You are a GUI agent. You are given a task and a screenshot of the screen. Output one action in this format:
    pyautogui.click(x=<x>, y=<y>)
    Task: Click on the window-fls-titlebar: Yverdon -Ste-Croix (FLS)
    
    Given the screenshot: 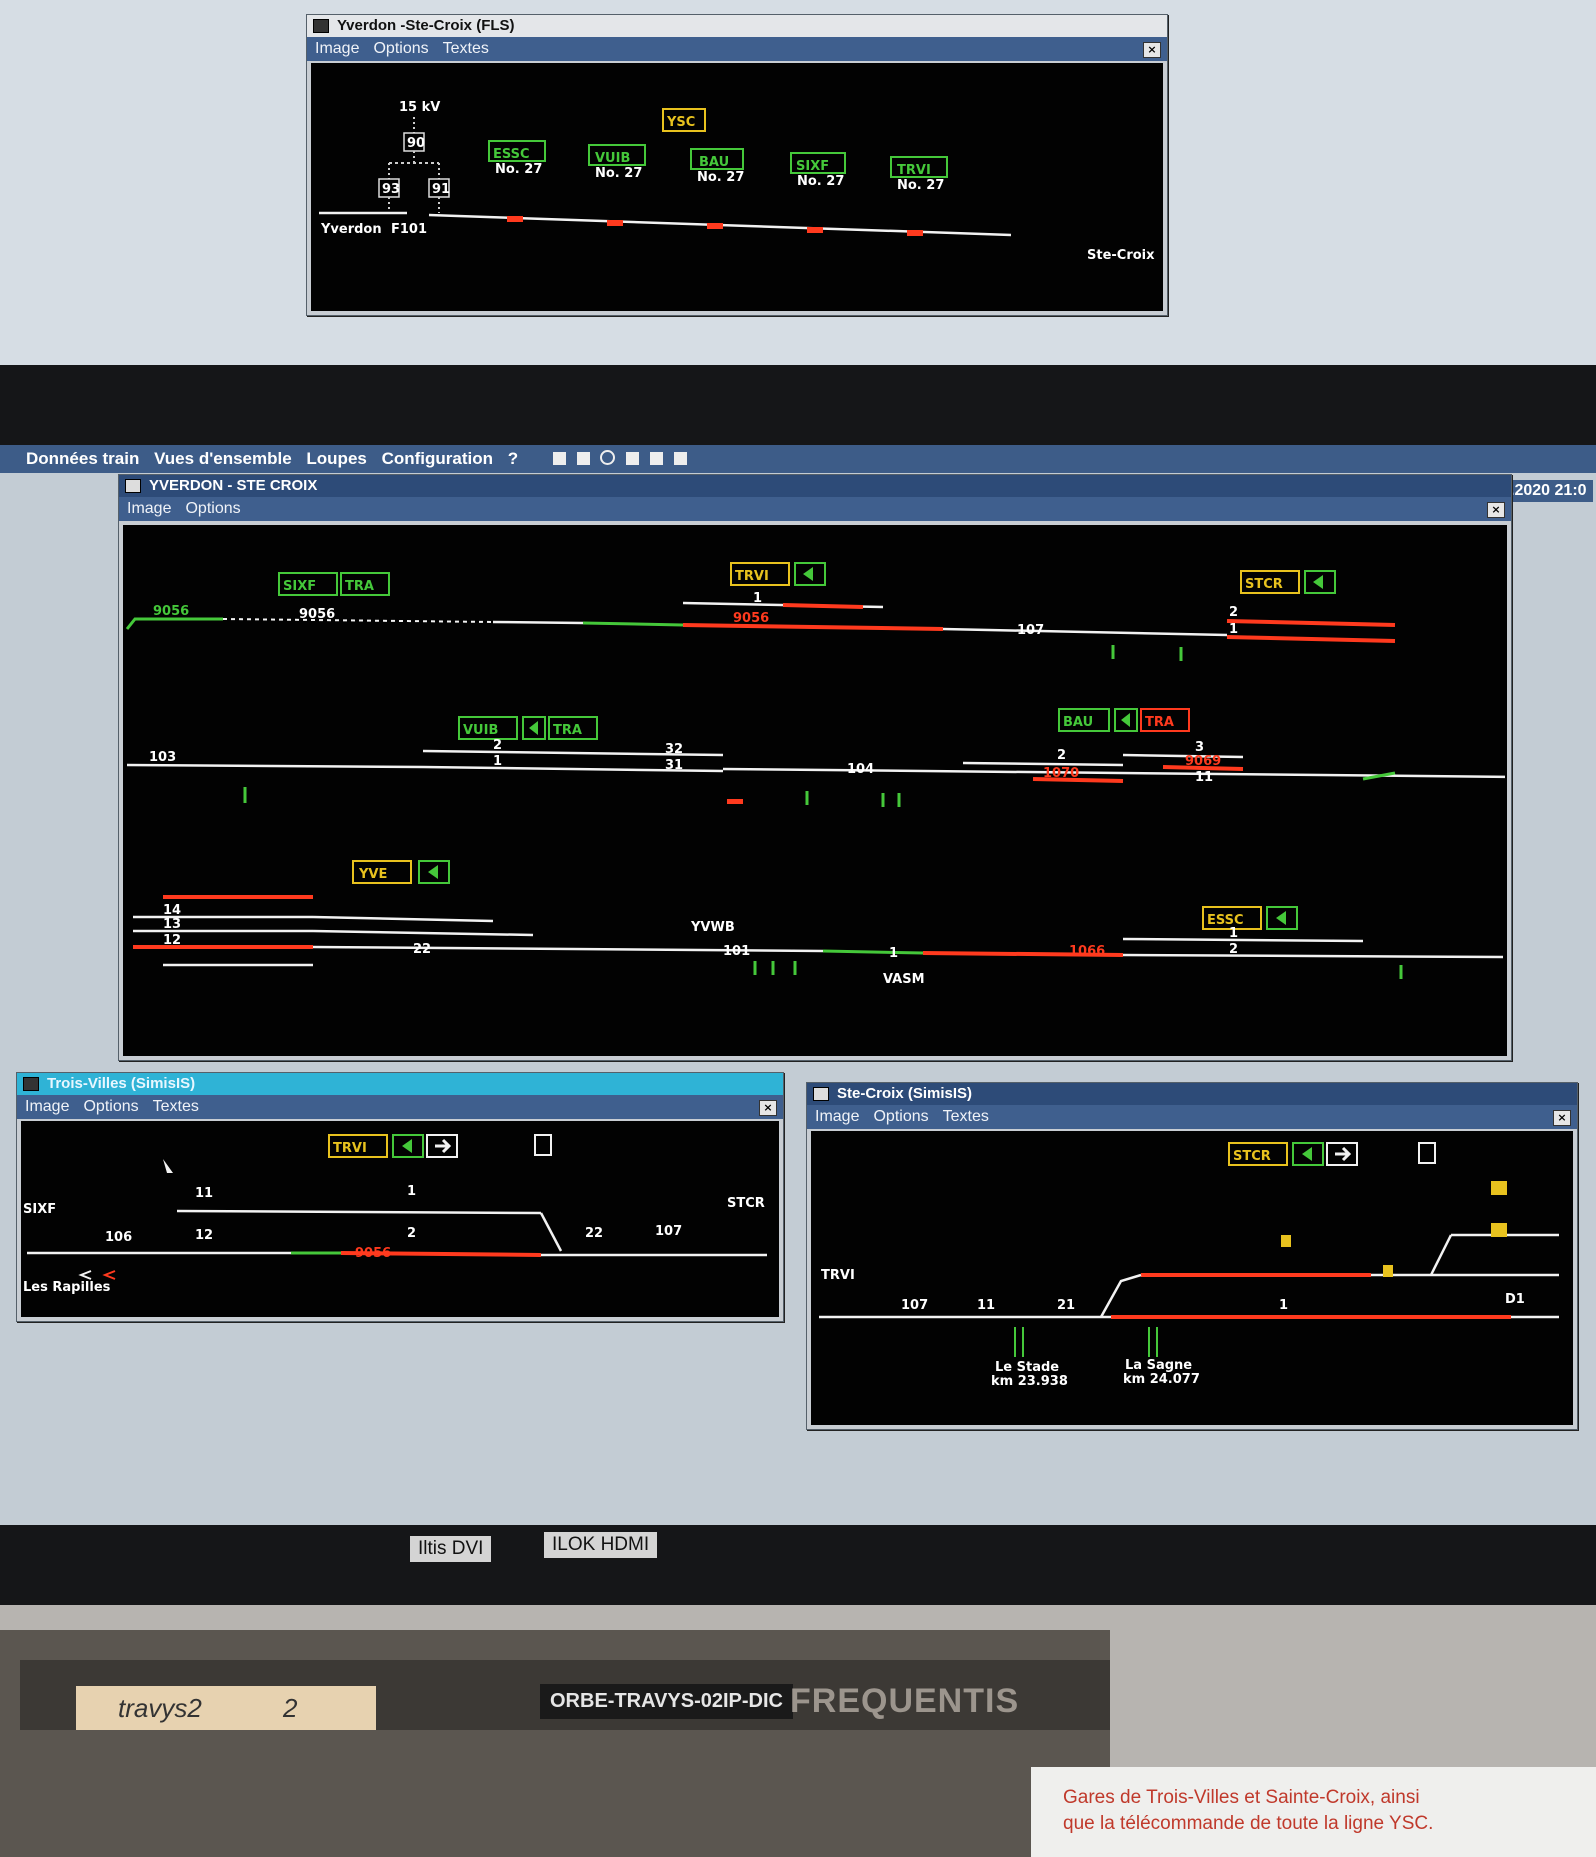 What is the action you would take?
    pyautogui.click(x=737, y=26)
    